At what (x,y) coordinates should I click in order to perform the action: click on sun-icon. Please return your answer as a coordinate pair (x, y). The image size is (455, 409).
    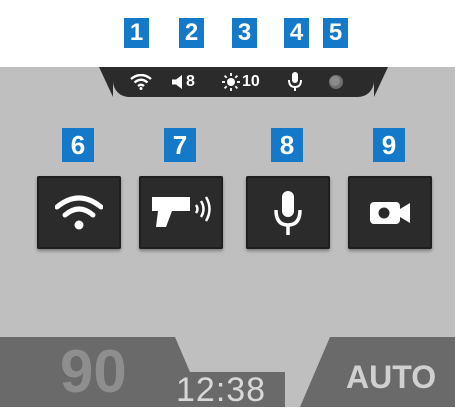
    Looking at the image, I should click on (231, 82).